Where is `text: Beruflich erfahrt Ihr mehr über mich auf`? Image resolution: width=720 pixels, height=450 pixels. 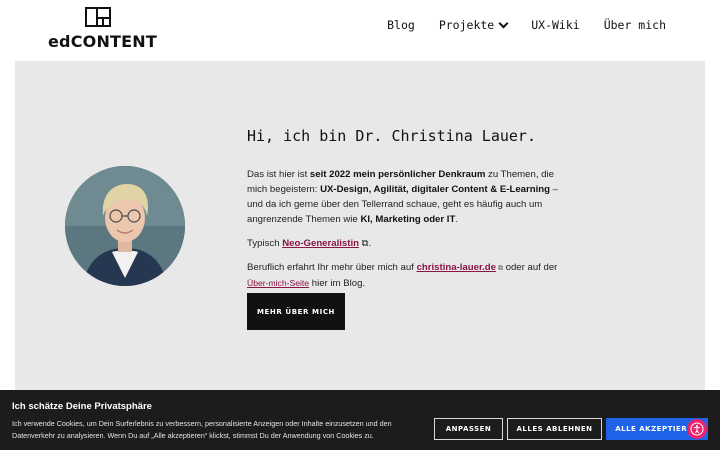 text: Beruflich erfahrt Ihr mehr über mich auf is located at coordinates (332, 267).